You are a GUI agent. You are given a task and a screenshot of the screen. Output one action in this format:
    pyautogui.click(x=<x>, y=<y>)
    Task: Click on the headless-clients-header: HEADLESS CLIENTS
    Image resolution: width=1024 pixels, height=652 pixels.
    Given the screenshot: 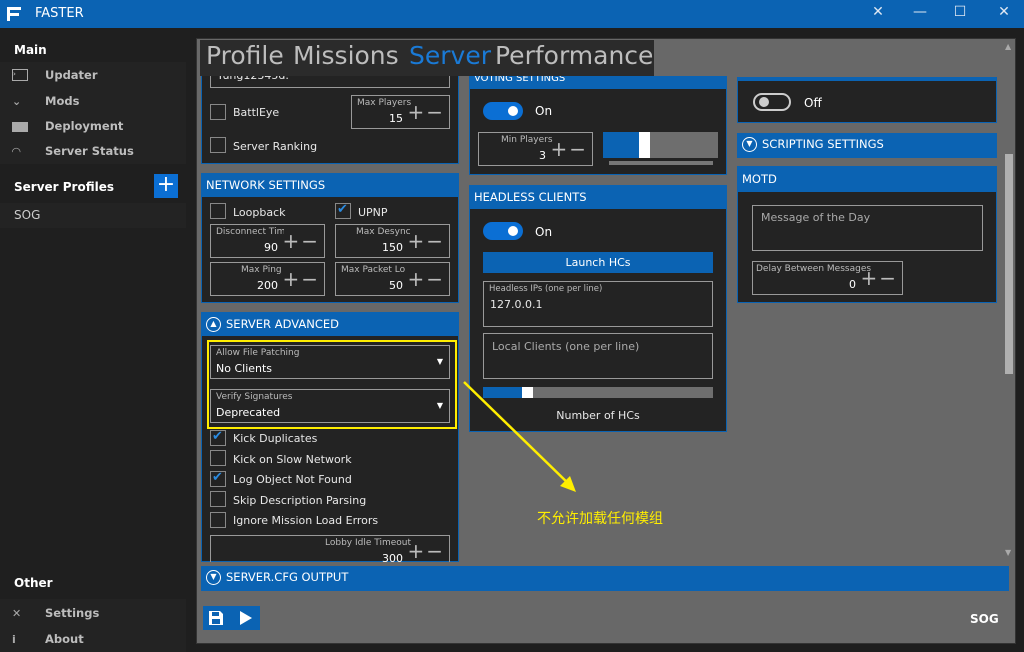 What is the action you would take?
    pyautogui.click(x=598, y=197)
    